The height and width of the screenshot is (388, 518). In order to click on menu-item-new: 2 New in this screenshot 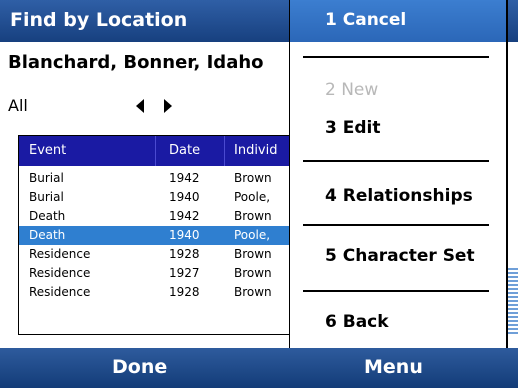, I will do `click(352, 90)`.